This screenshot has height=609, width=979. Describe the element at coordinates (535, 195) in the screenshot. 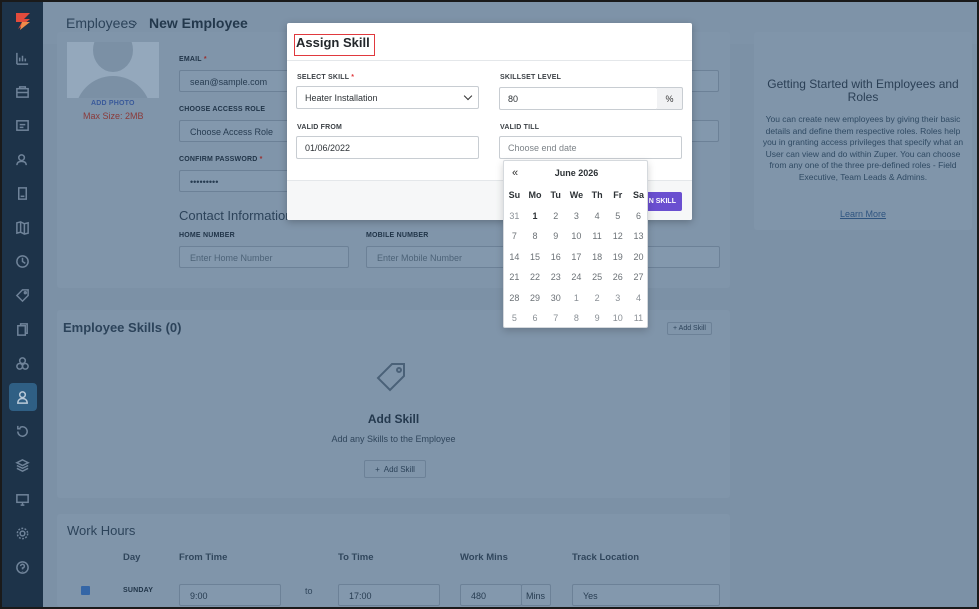

I see `weekday-header: Mo` at that location.